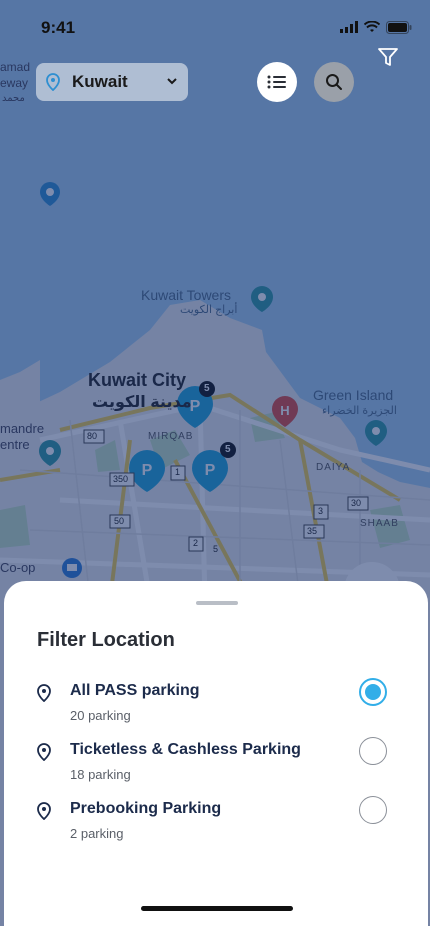 The image size is (430, 926). I want to click on map-label-edge-2: eway, so click(14, 83).